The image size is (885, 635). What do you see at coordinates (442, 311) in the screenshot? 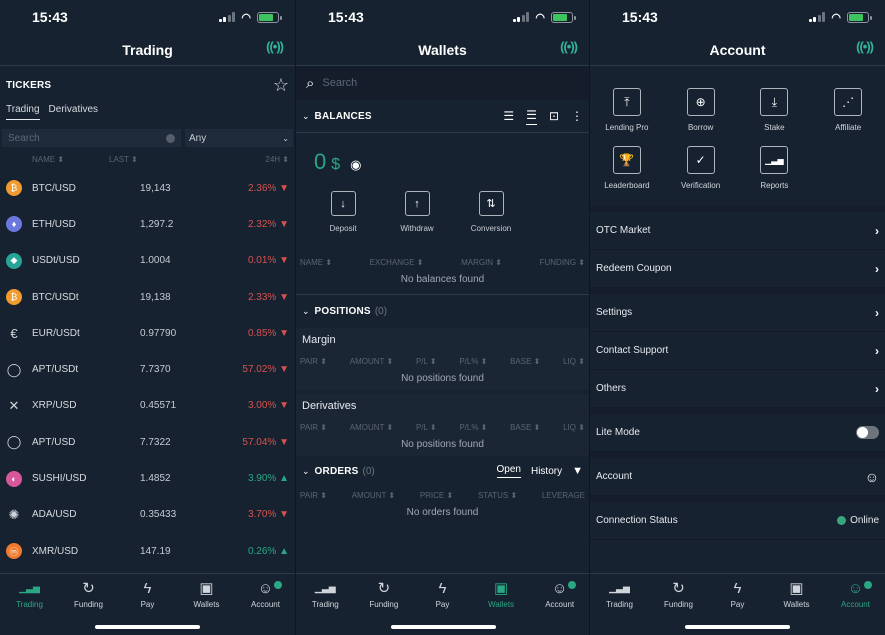
I see `positions-header: ⌄ POSITIONS (0)` at bounding box center [442, 311].